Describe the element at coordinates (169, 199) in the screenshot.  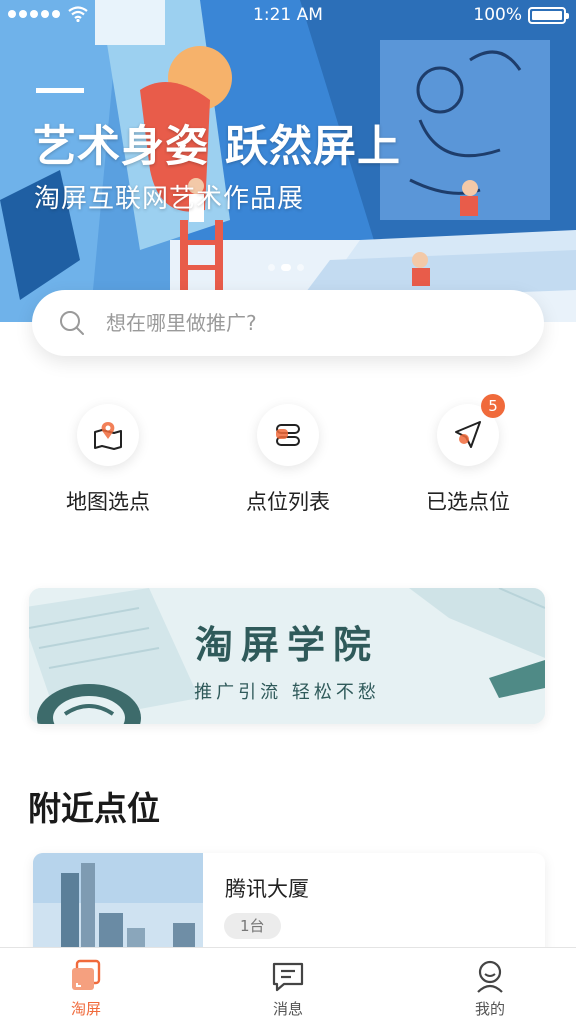
I see `hero-subtitle: 淘屏互联网艺术作品展` at that location.